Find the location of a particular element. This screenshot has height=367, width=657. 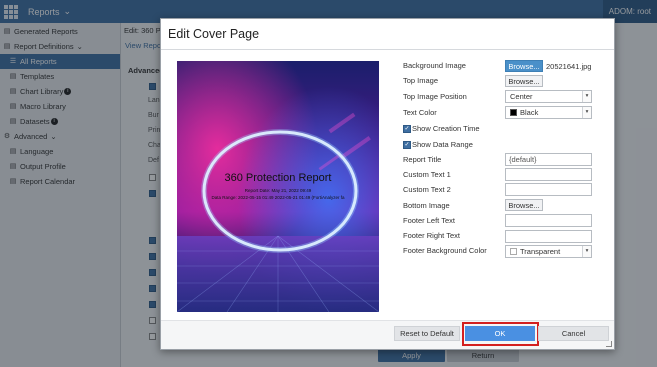

top-image-position-select: Center ▾ is located at coordinates (548, 96).